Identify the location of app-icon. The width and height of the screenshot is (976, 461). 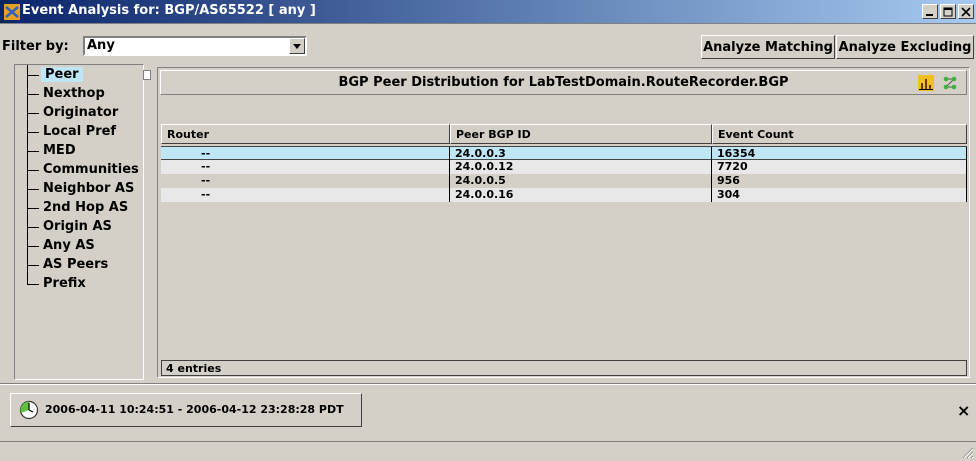
(12, 12).